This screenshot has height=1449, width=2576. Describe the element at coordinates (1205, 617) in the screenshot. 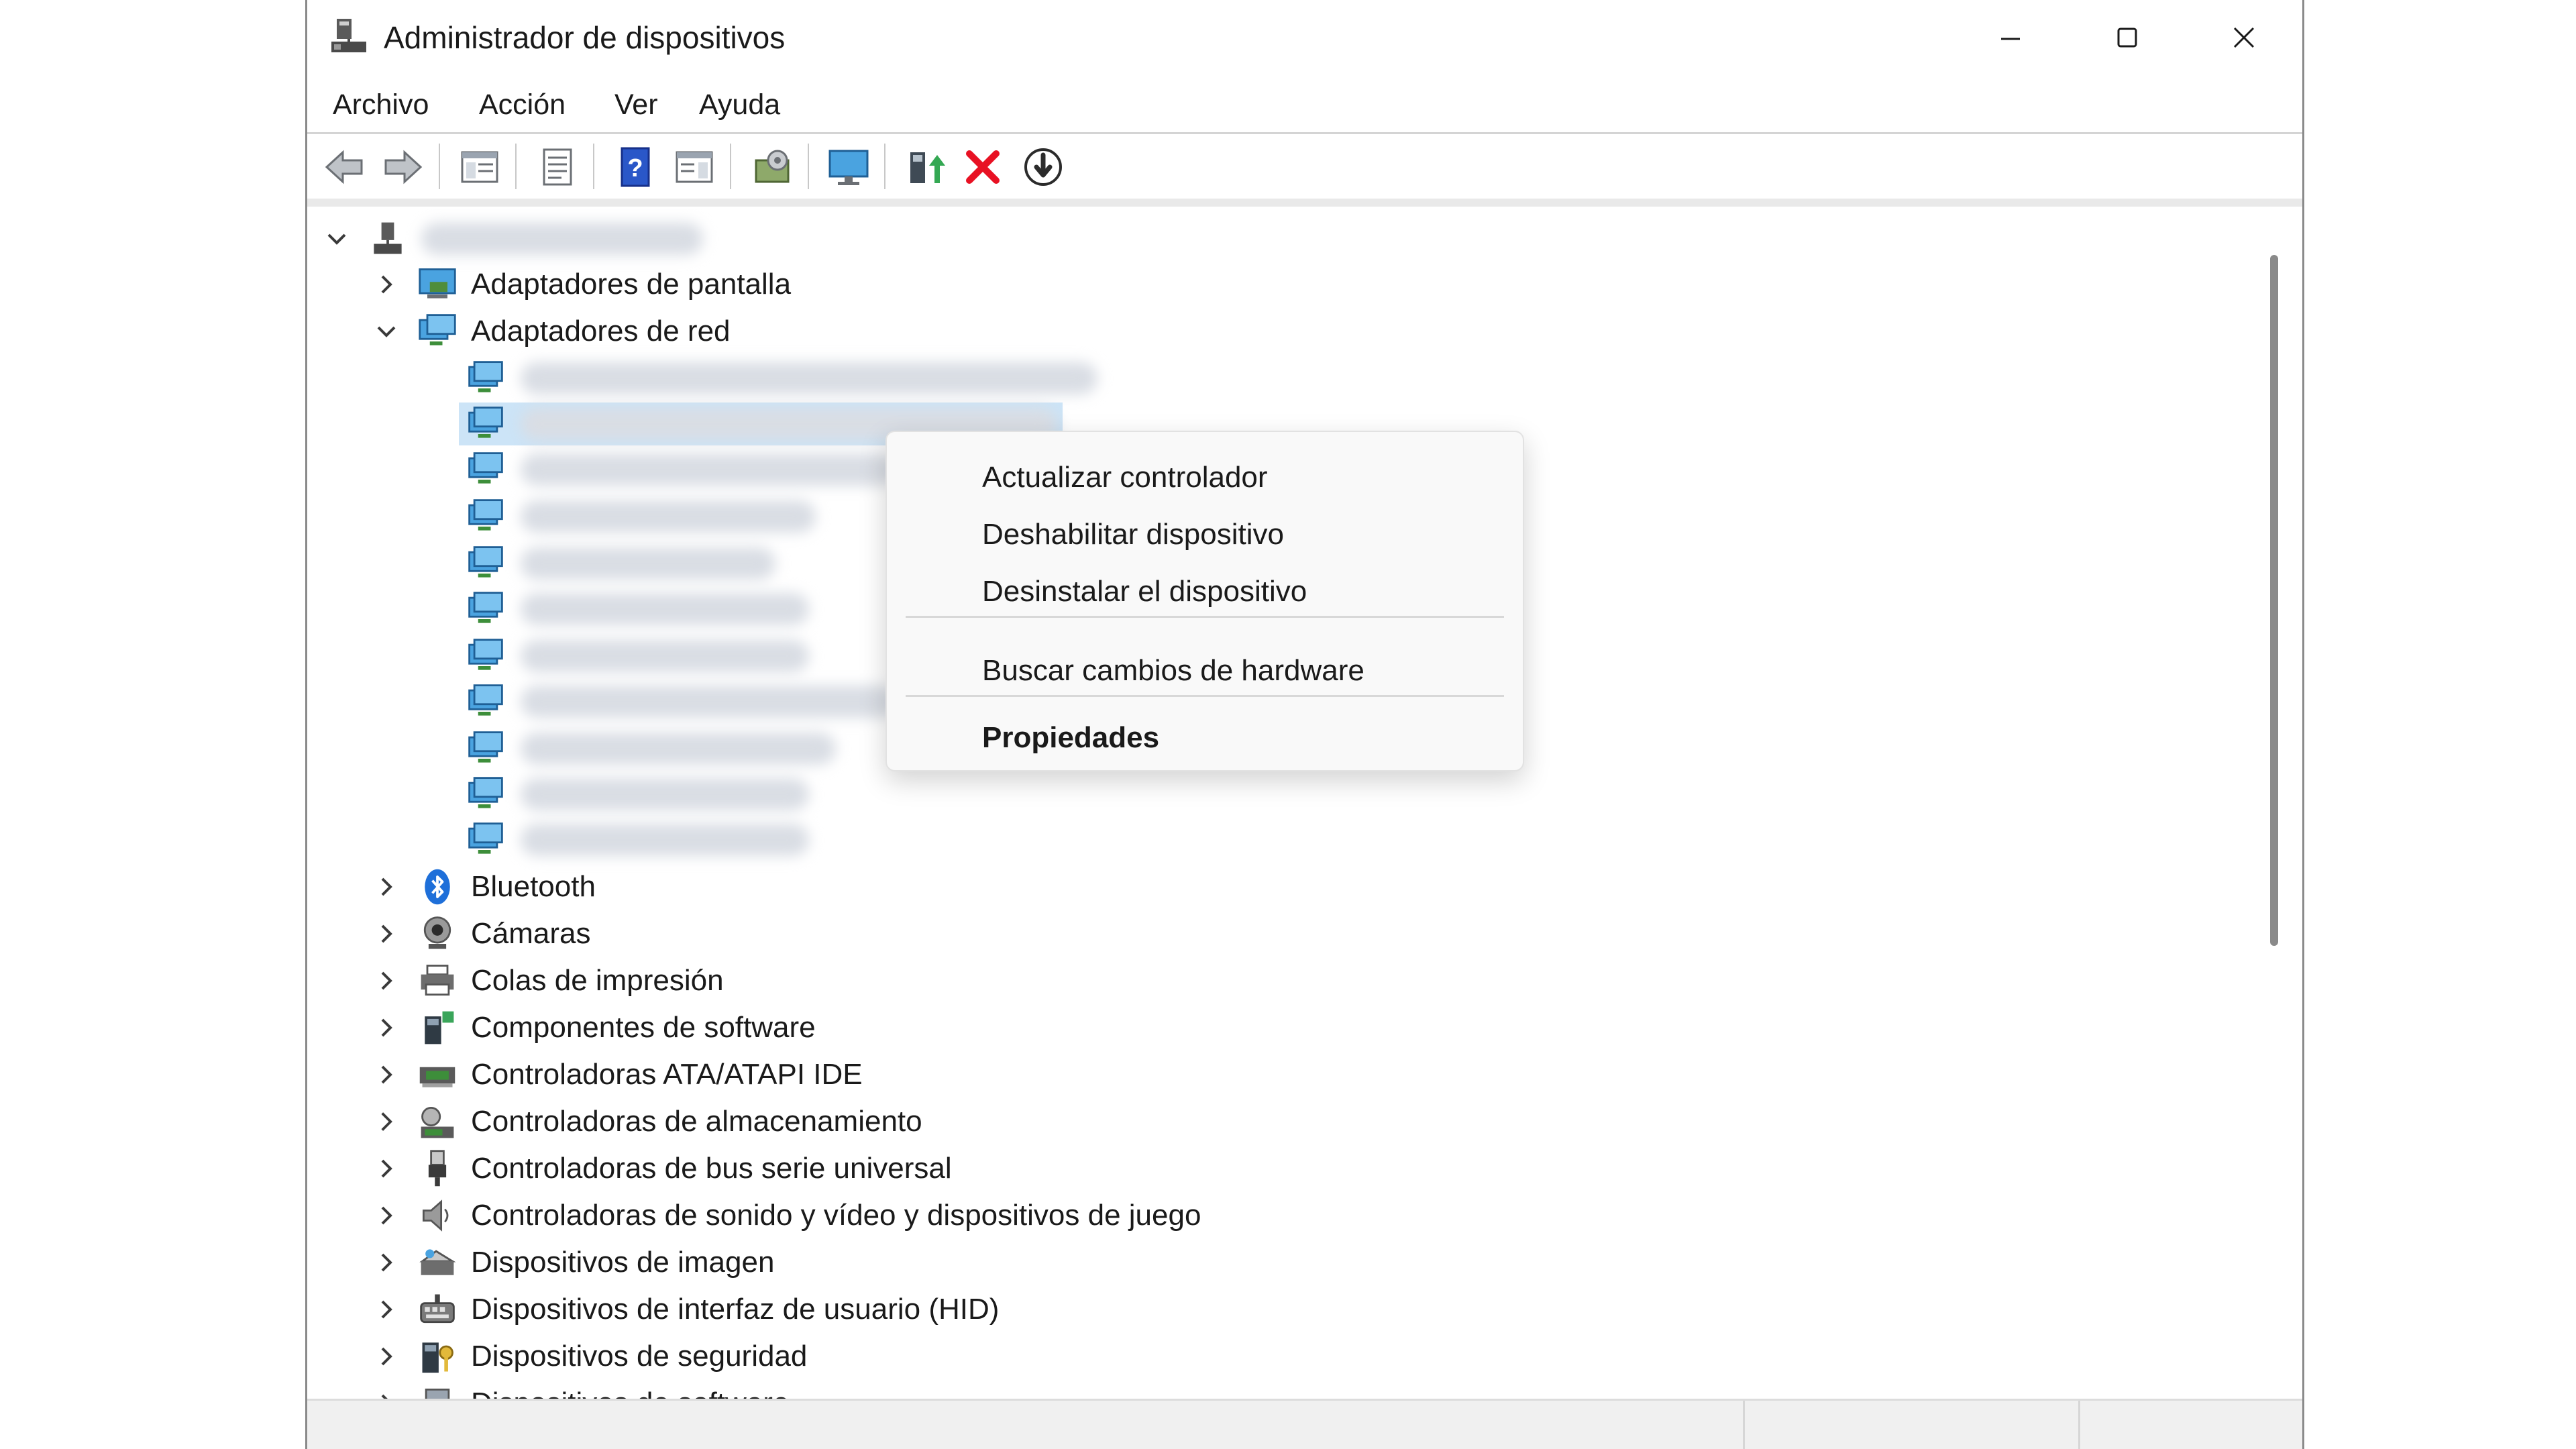

I see `menu-separator` at that location.